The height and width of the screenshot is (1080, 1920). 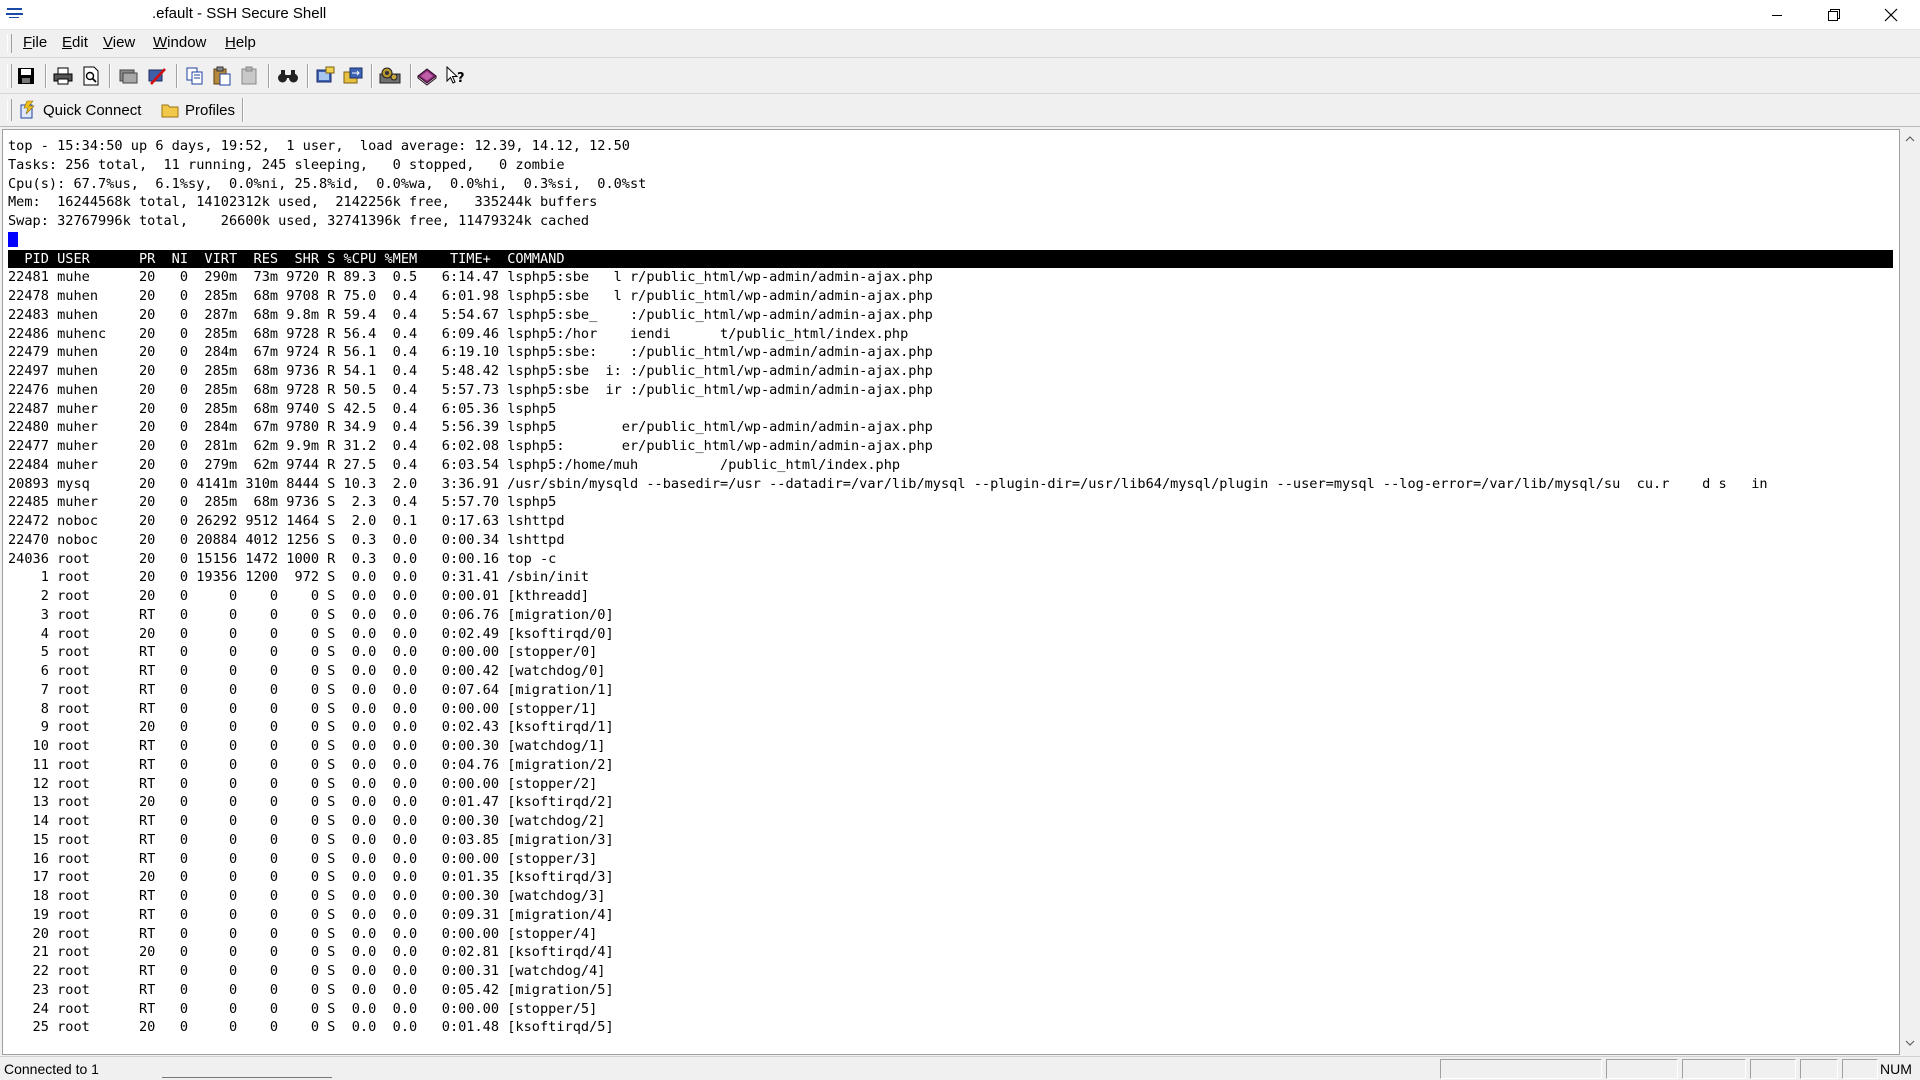 What do you see at coordinates (953, 240) in the screenshot?
I see `terminal-prompt-line` at bounding box center [953, 240].